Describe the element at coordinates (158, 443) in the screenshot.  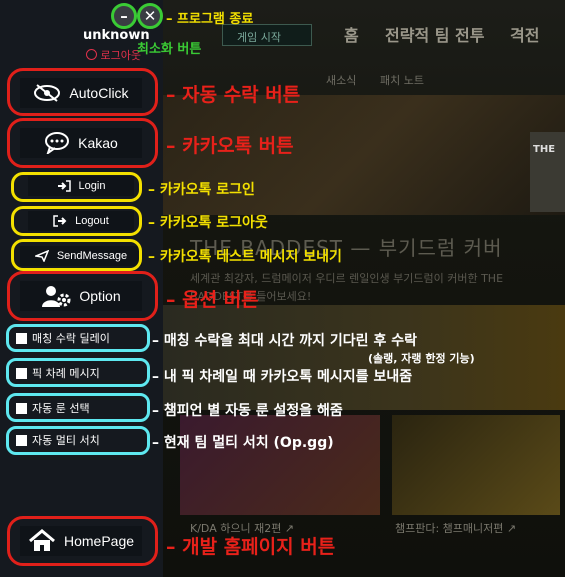
I see `multi-note-dash: –` at that location.